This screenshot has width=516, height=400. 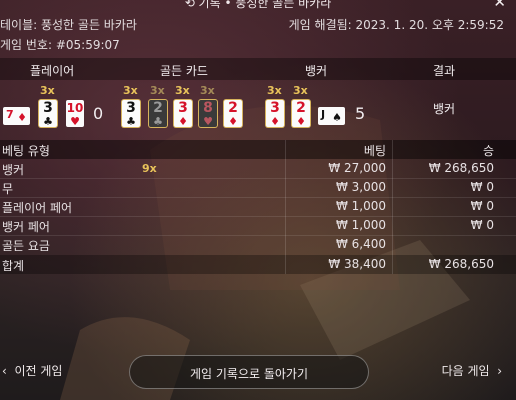 What do you see at coordinates (444, 109) in the screenshot?
I see `game-result: 뱅커` at bounding box center [444, 109].